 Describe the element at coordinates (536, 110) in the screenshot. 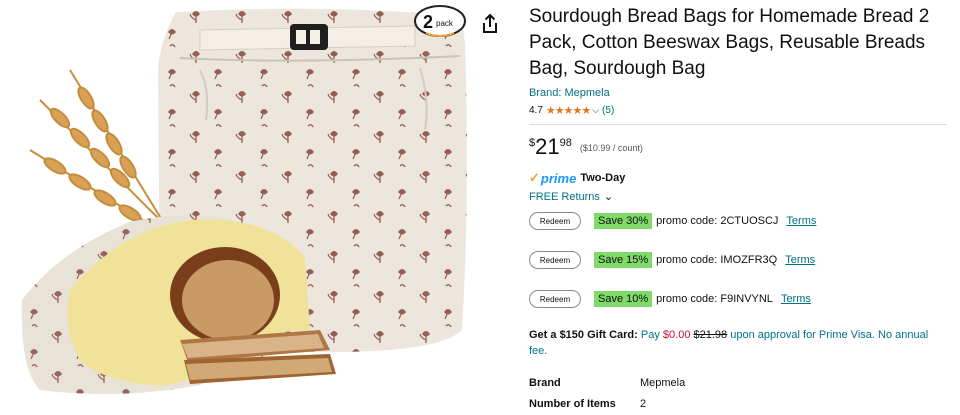

I see `rating-value: 4.7` at that location.